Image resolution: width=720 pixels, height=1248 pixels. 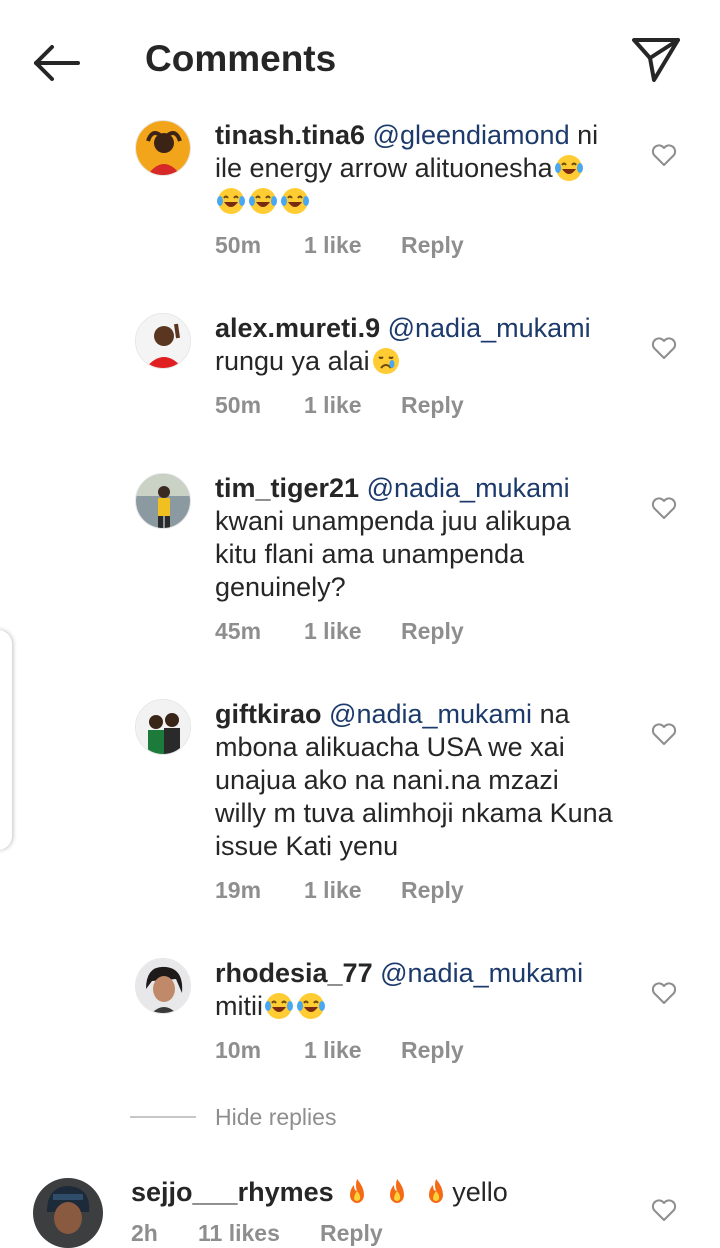 I want to click on hide-replies-label: Hide replies, so click(x=276, y=1117).